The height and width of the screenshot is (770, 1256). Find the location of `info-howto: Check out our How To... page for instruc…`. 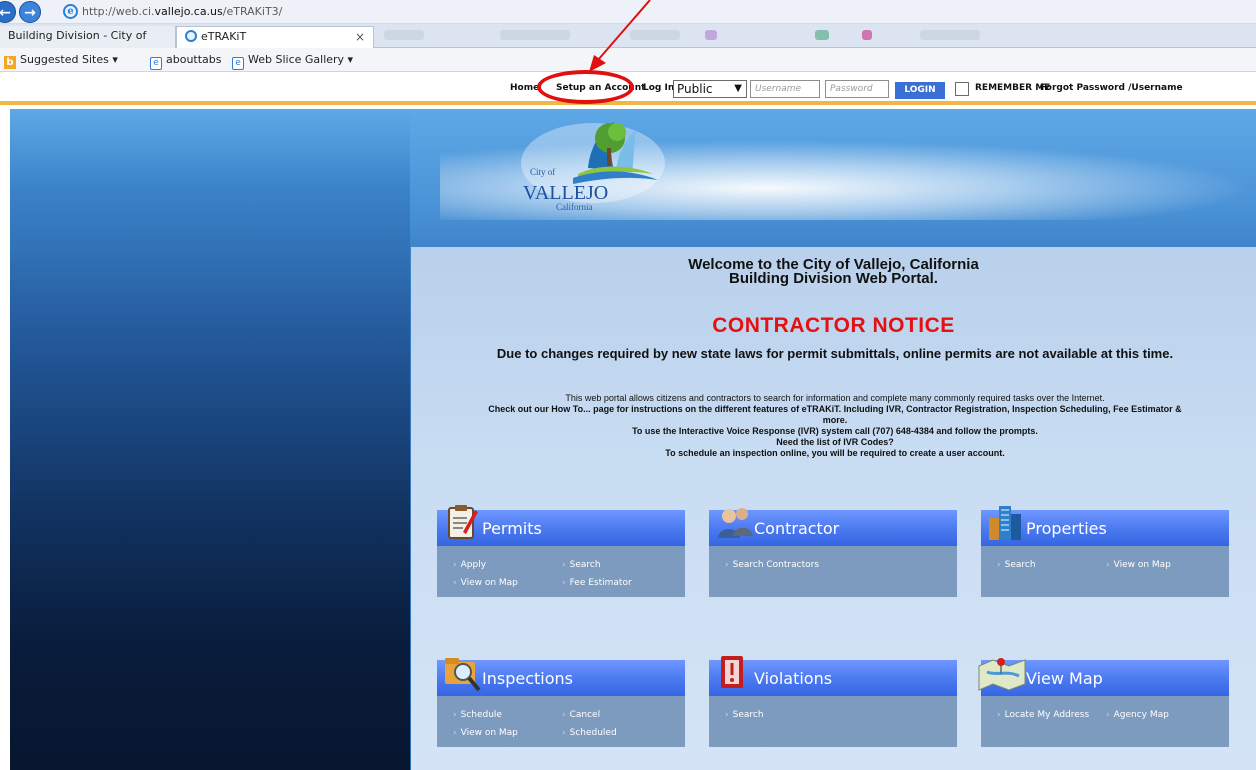

info-howto: Check out our How To... page for instruc… is located at coordinates (835, 415).